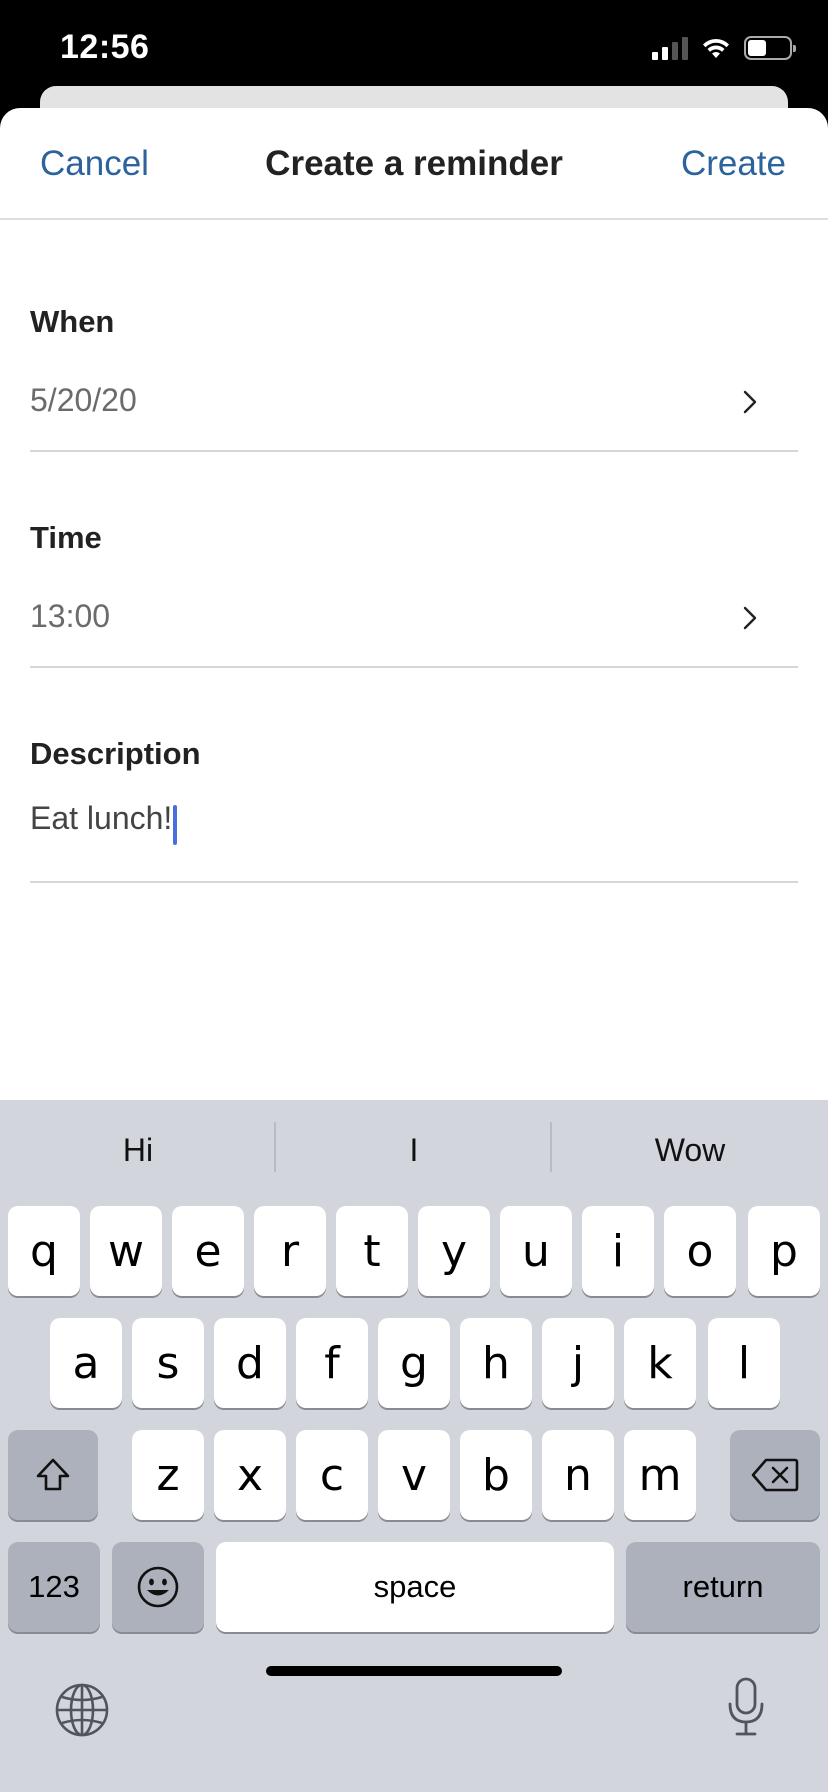  I want to click on time-field: Time 13:00, so click(414, 584).